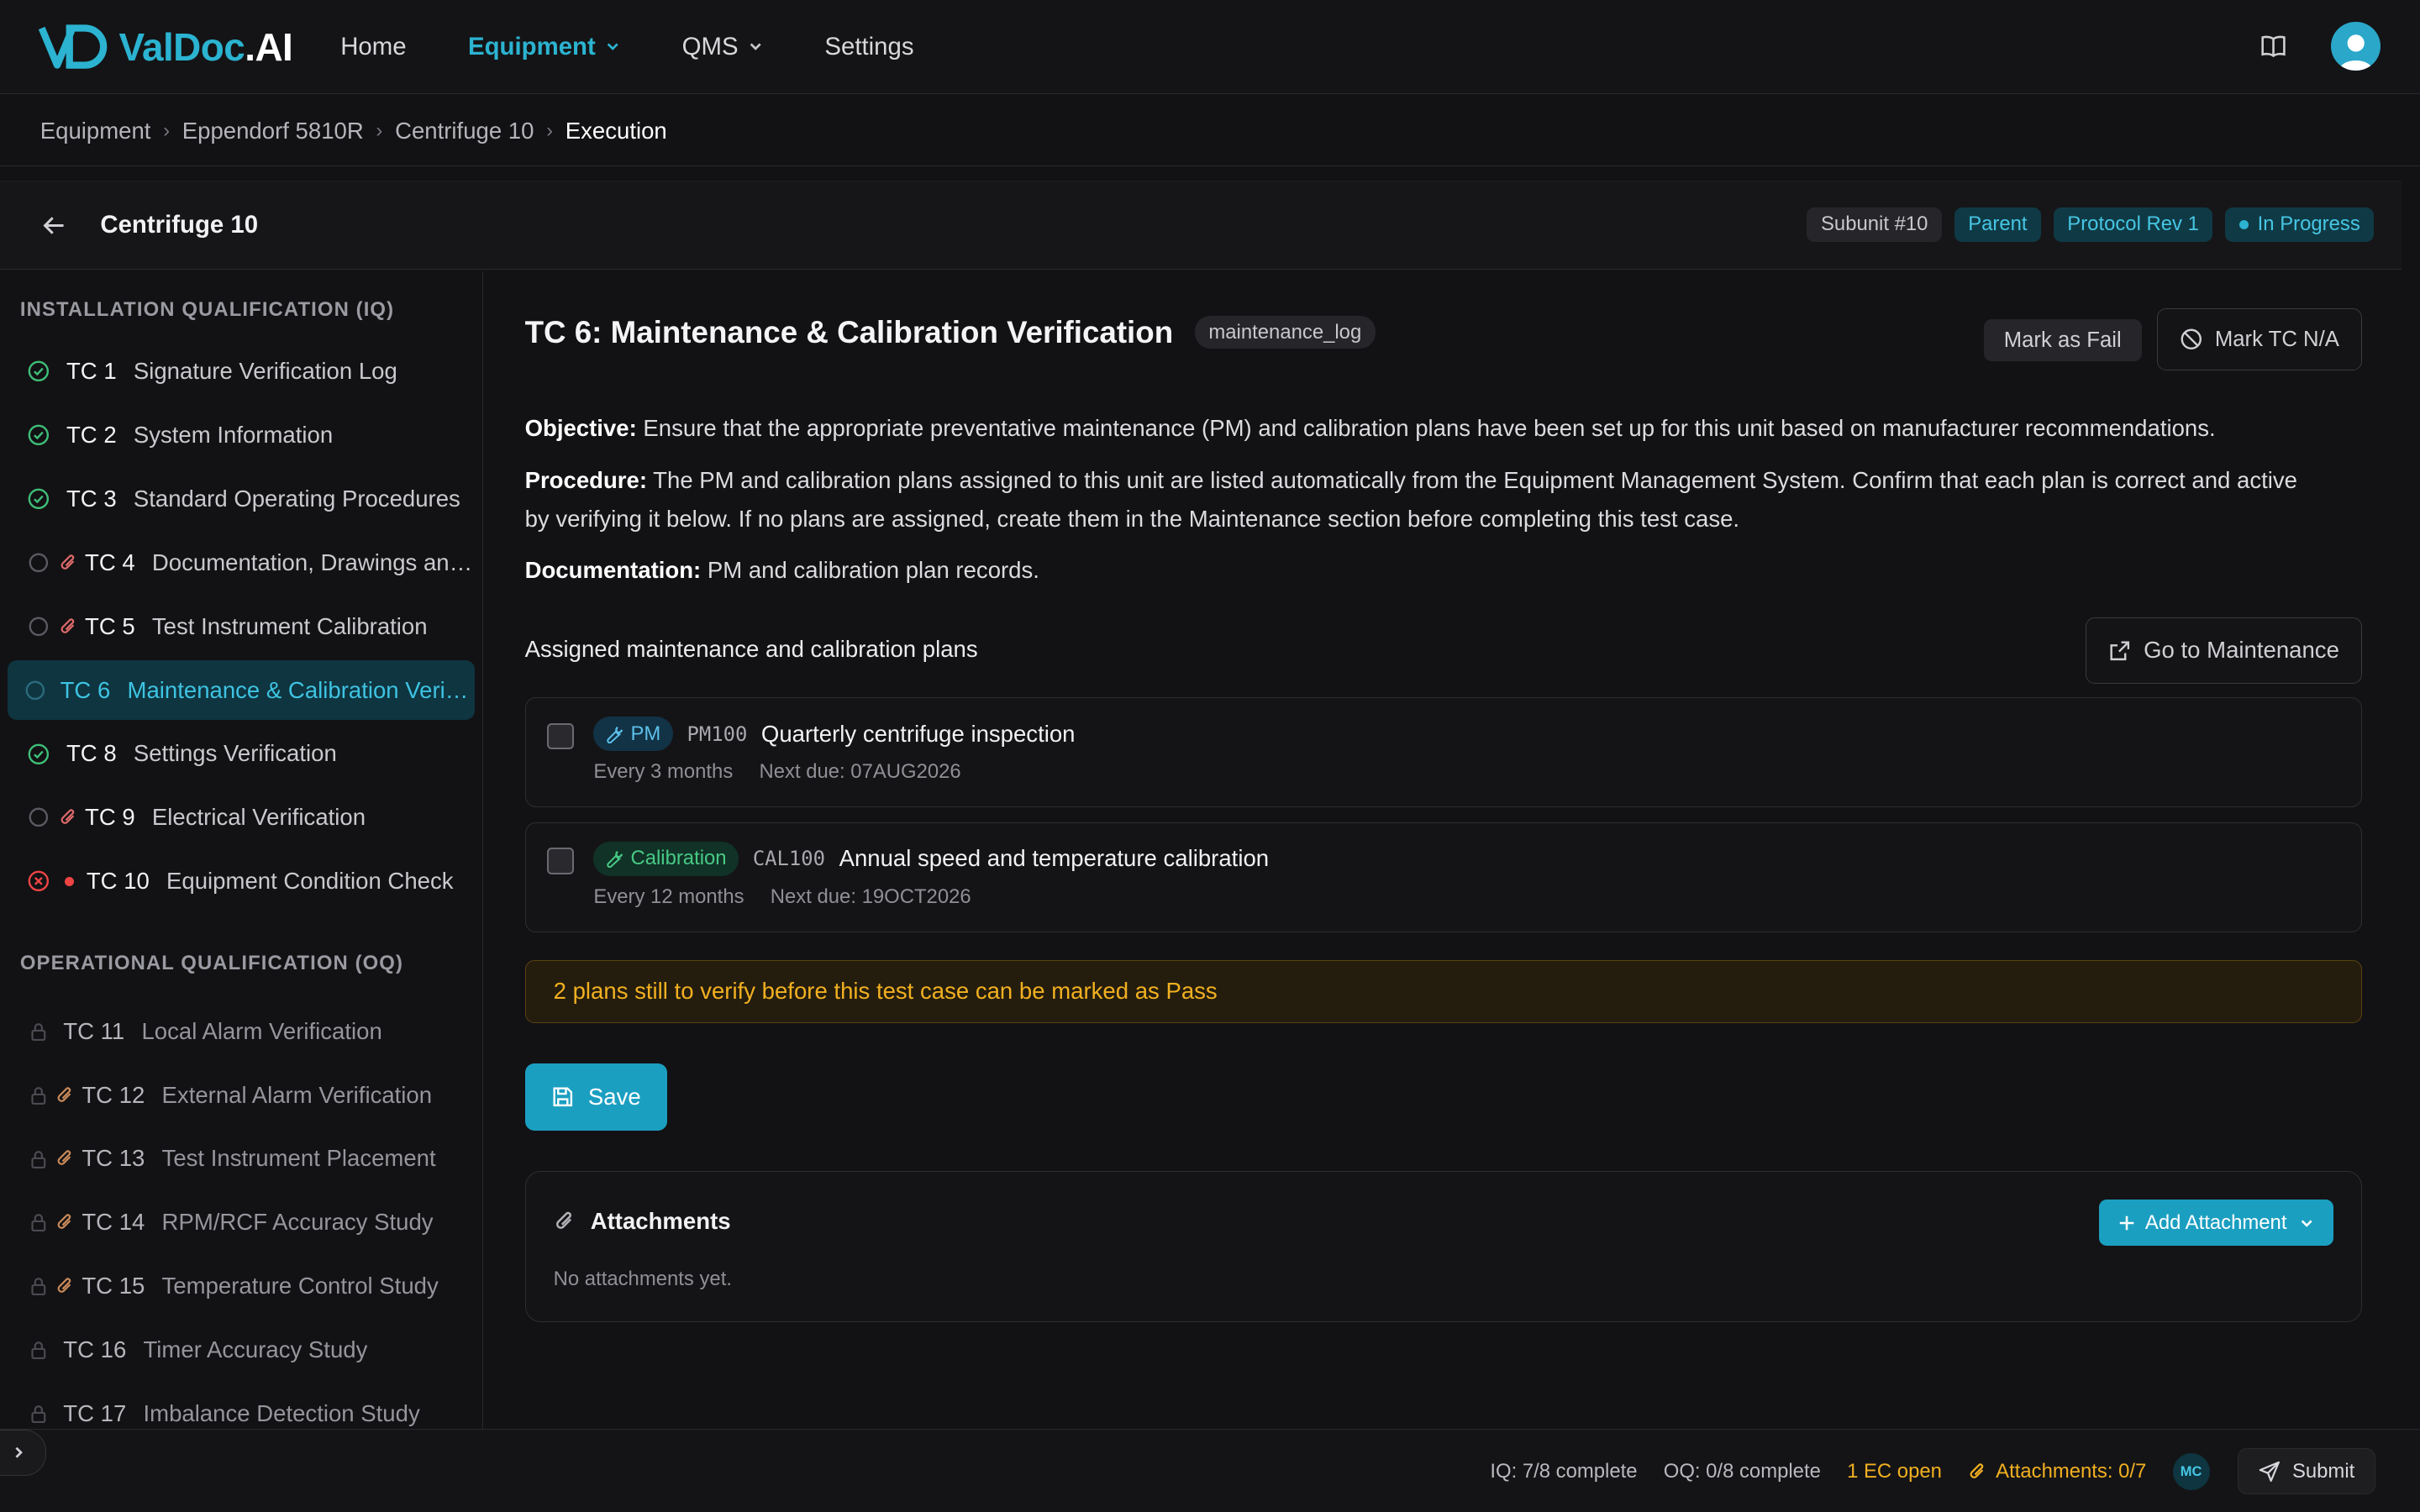 This screenshot has height=1512, width=2420. What do you see at coordinates (2133, 224) in the screenshot?
I see `protocol-badge: Protocol Rev 1` at bounding box center [2133, 224].